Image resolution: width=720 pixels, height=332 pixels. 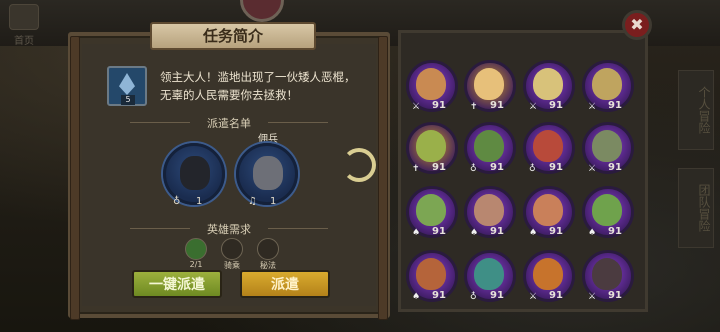 I want to click on home-button: 首页, so click(x=24, y=26).